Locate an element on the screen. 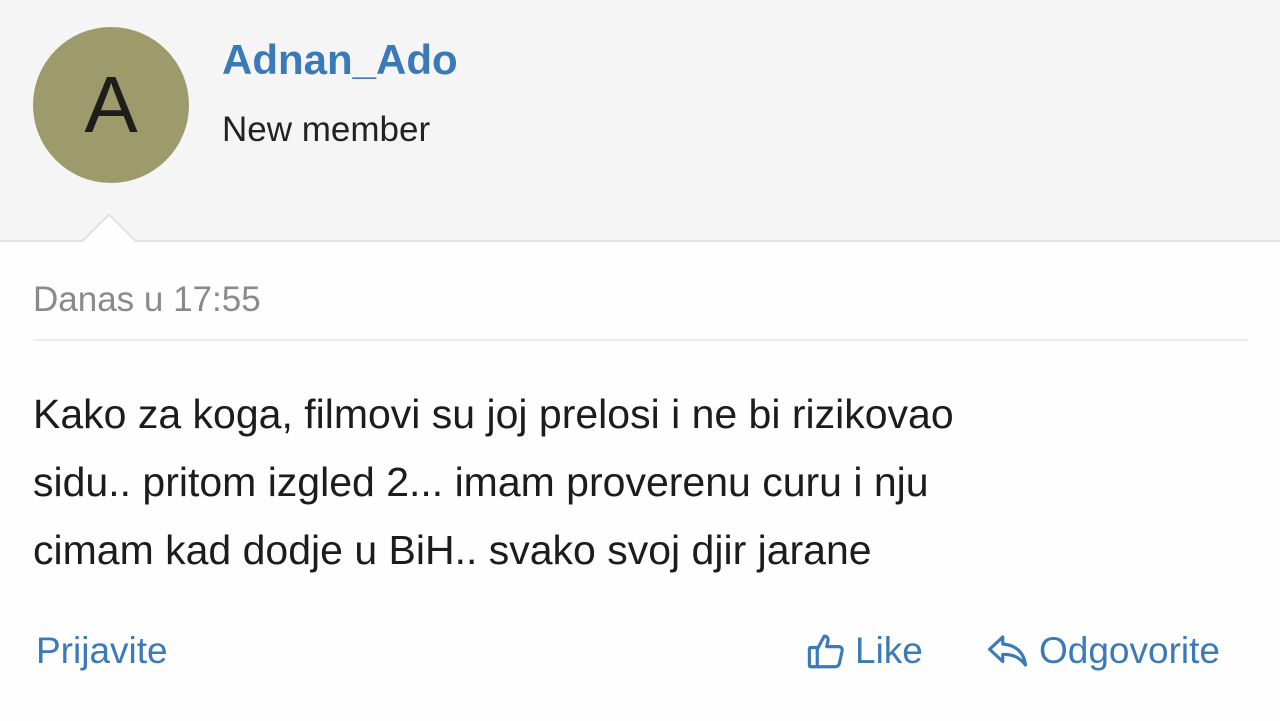  reply-arrow-icon is located at coordinates (1008, 651).